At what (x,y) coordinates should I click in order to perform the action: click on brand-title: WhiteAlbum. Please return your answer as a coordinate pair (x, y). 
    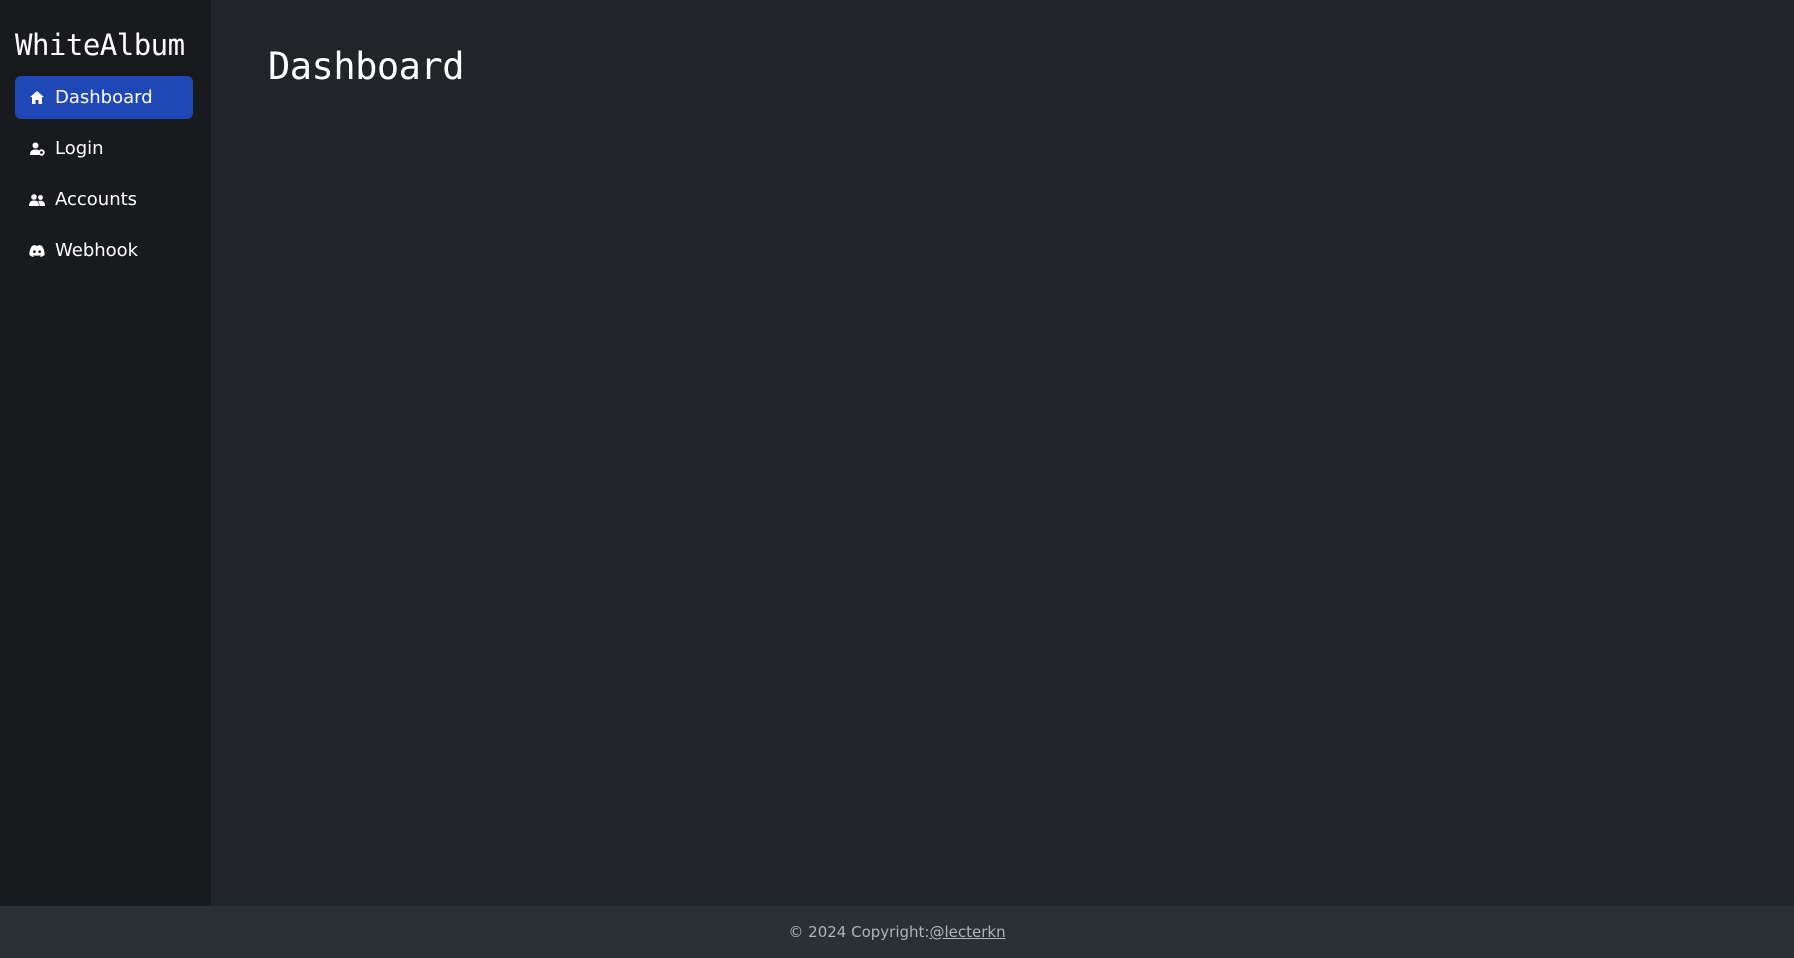
    Looking at the image, I should click on (100, 45).